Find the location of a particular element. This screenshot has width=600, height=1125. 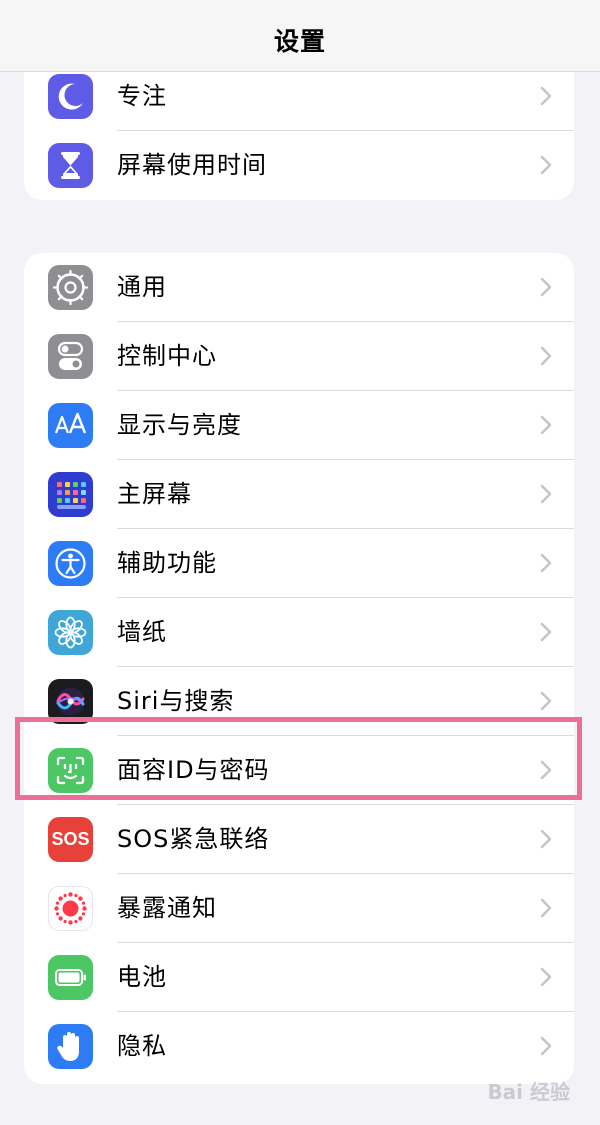

settings-item-label: Siri与搜索 is located at coordinates (176, 701).